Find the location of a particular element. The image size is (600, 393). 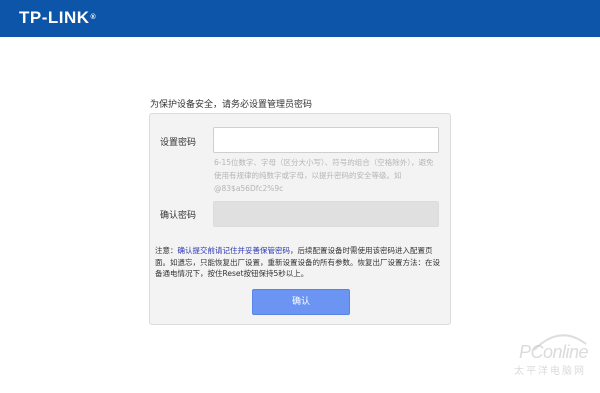

watermark-subtitle: 太平洋电脑网 is located at coordinates (550, 371).